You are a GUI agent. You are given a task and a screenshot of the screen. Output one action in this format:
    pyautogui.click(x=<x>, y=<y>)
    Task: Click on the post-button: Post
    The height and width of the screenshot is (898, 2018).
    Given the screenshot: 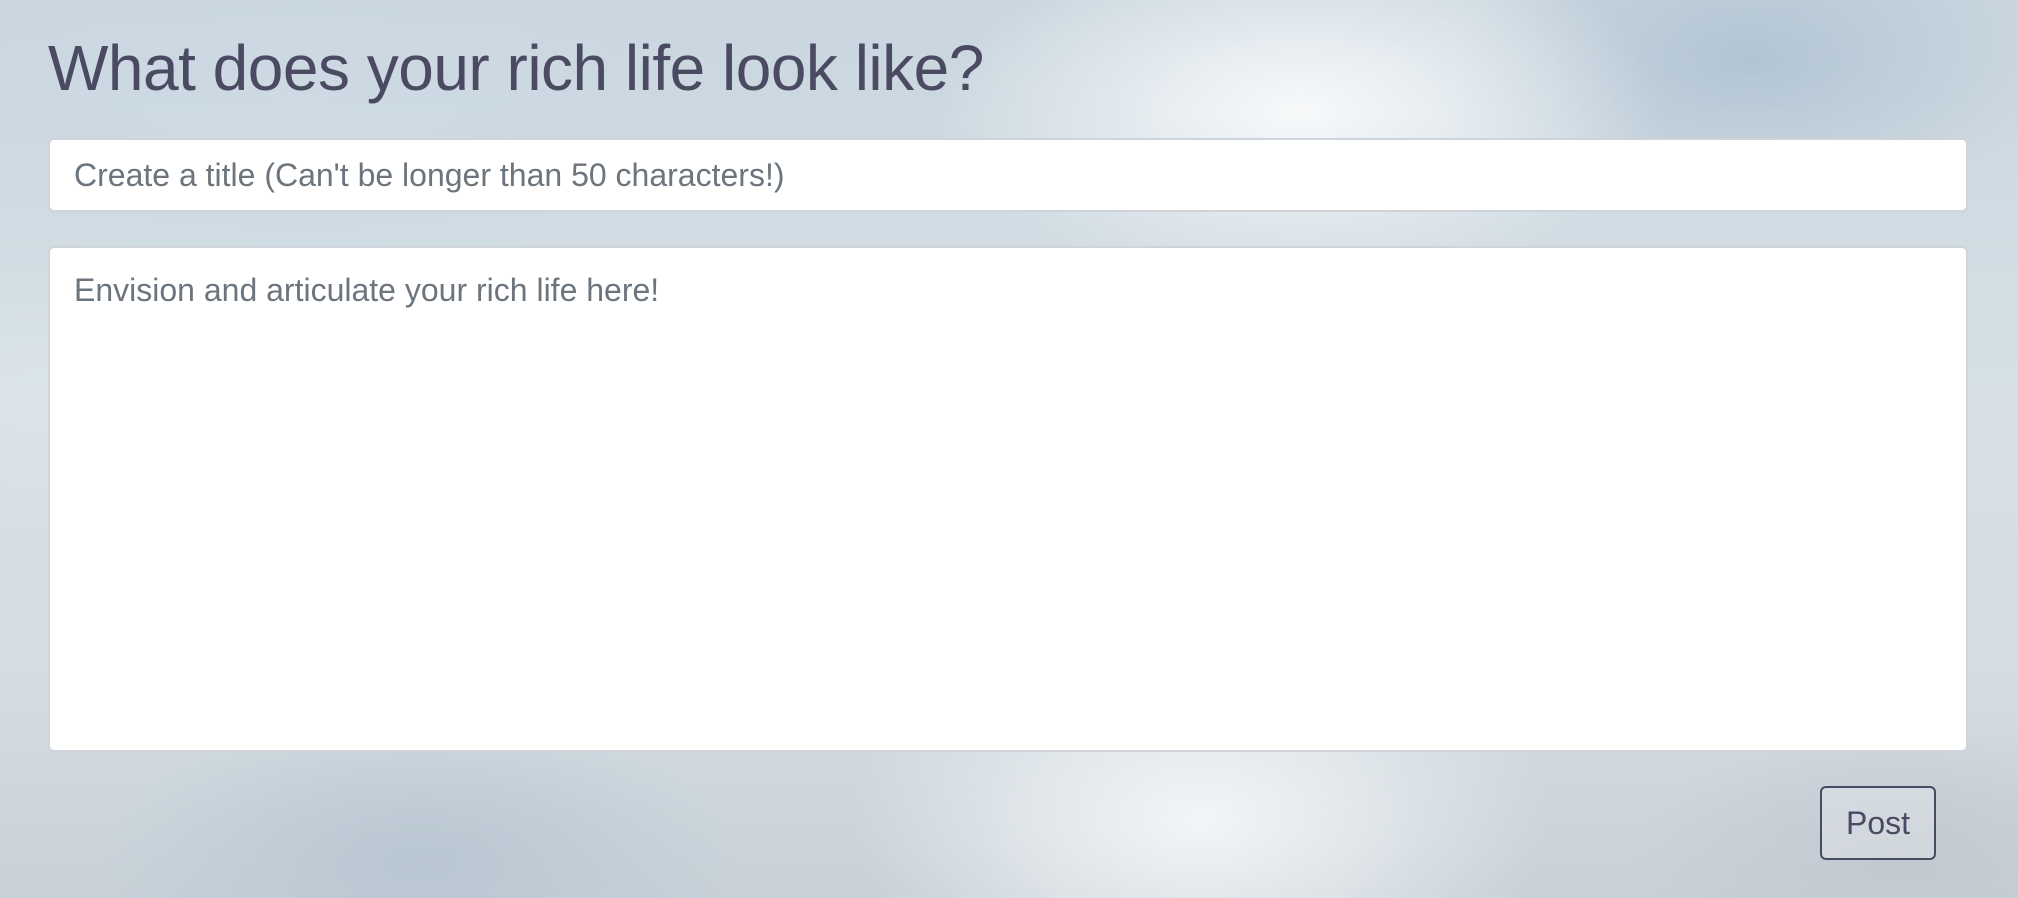 What is the action you would take?
    pyautogui.click(x=1878, y=823)
    